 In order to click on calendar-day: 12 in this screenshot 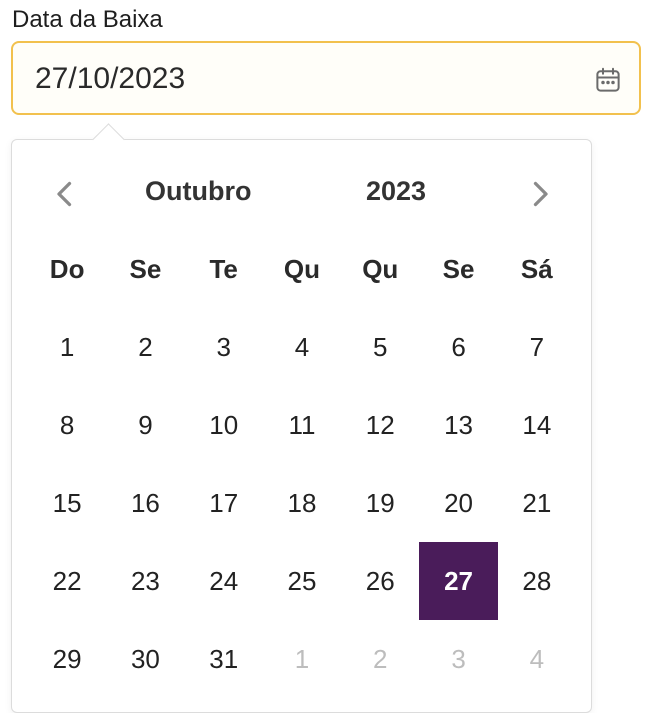, I will do `click(380, 425)`.